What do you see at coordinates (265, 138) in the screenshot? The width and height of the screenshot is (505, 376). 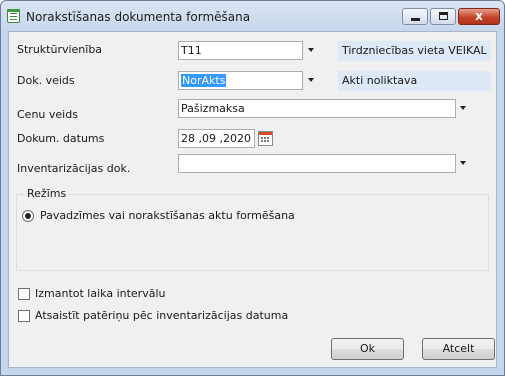 I see `calendar-icon` at bounding box center [265, 138].